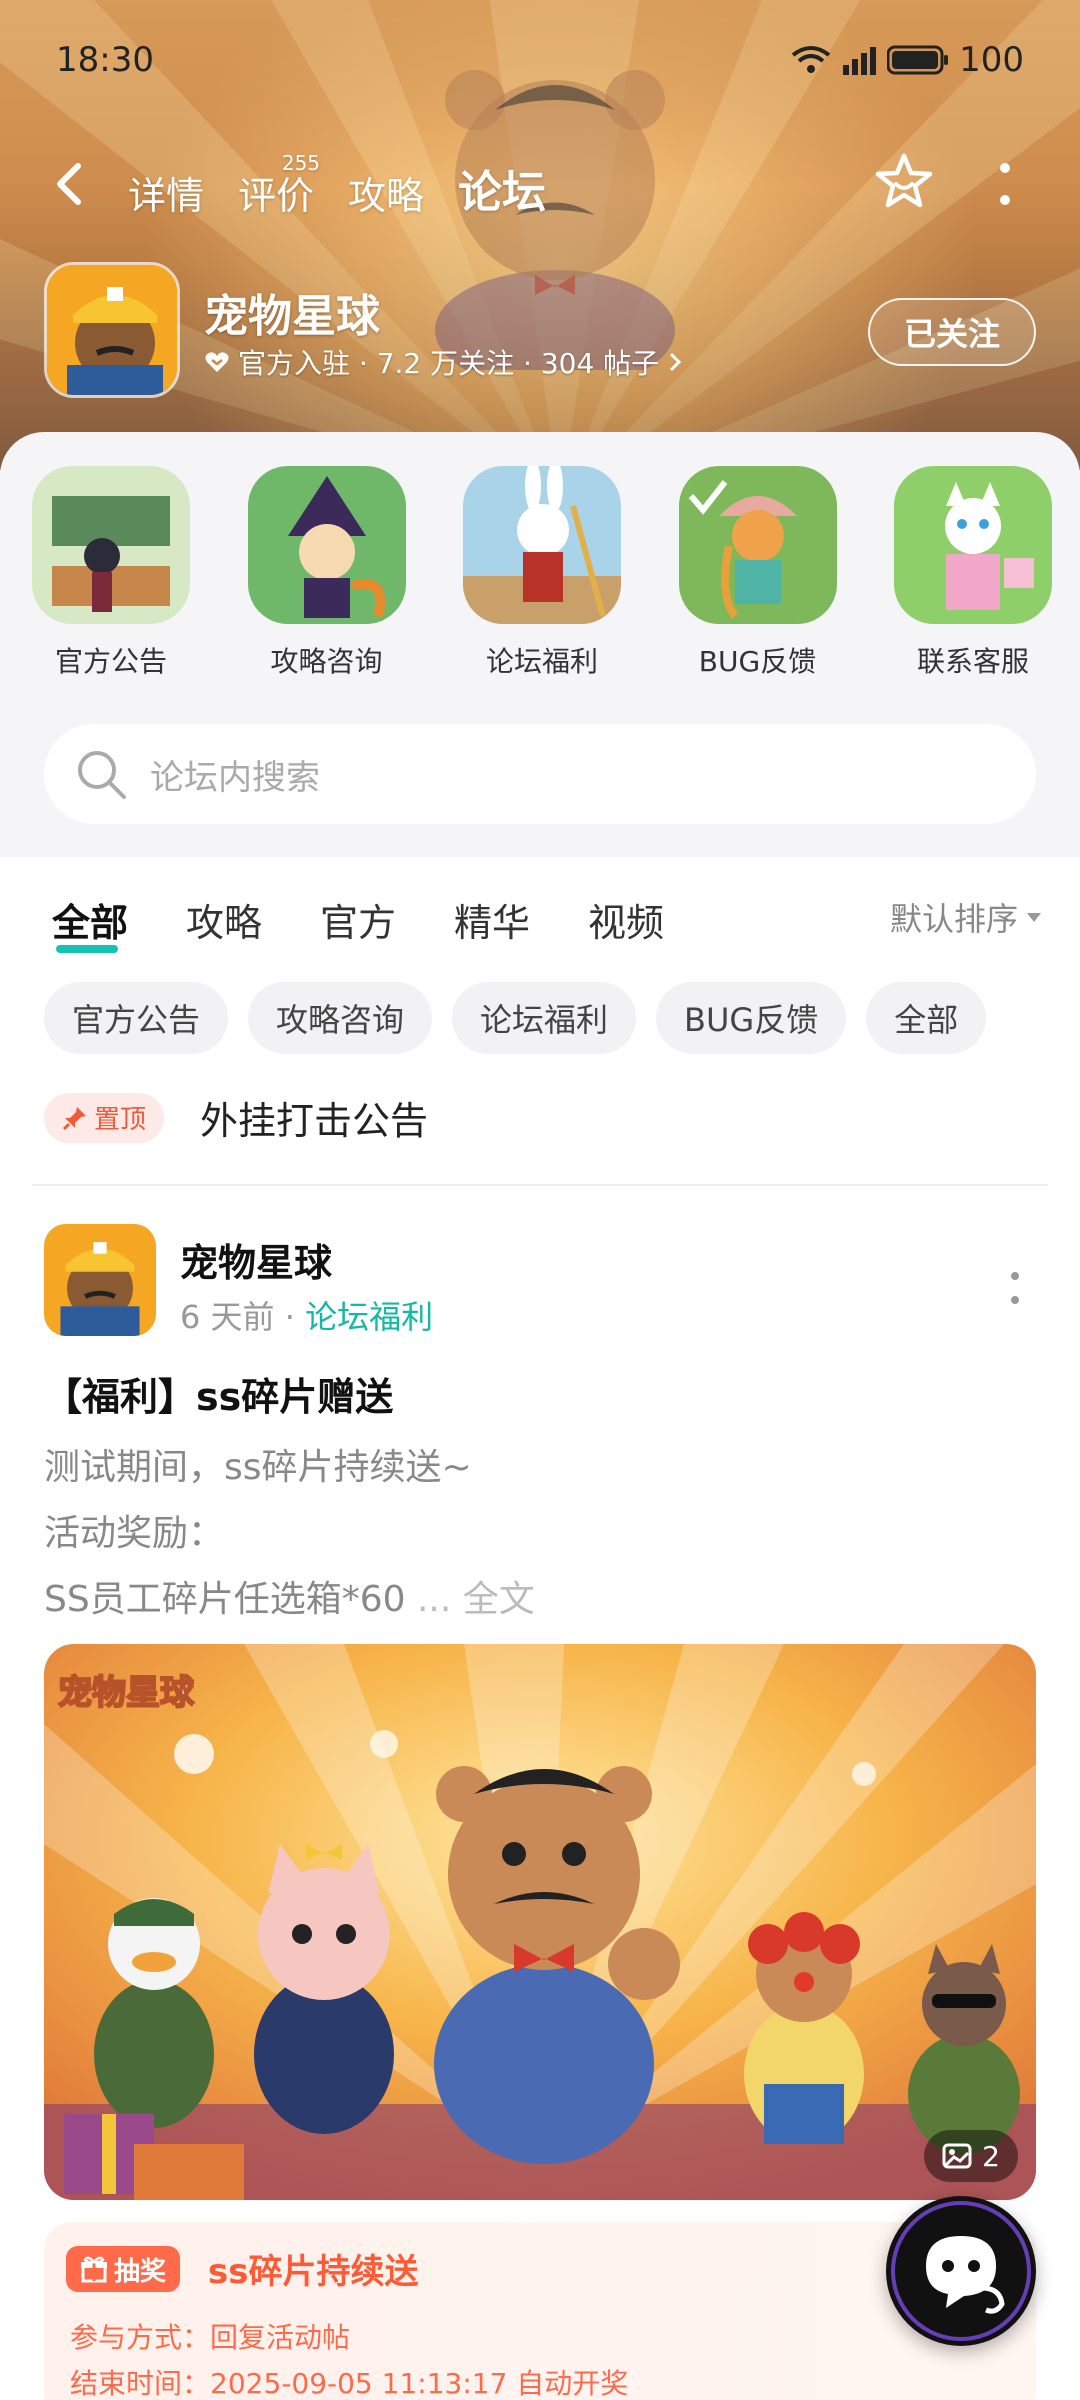  I want to click on chevron-right-icon, so click(676, 362).